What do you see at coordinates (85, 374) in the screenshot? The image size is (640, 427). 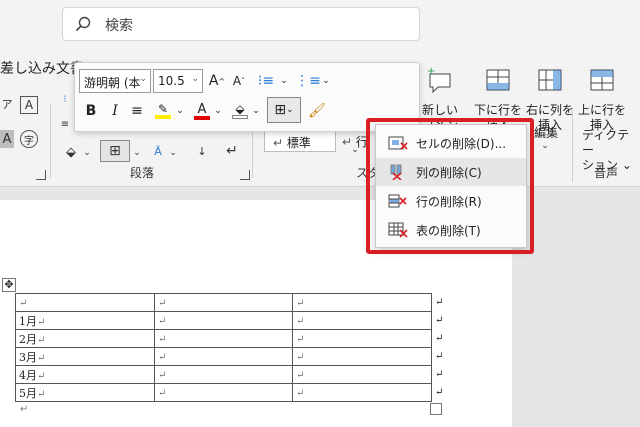 I see `table-cell: 4月↵` at bounding box center [85, 374].